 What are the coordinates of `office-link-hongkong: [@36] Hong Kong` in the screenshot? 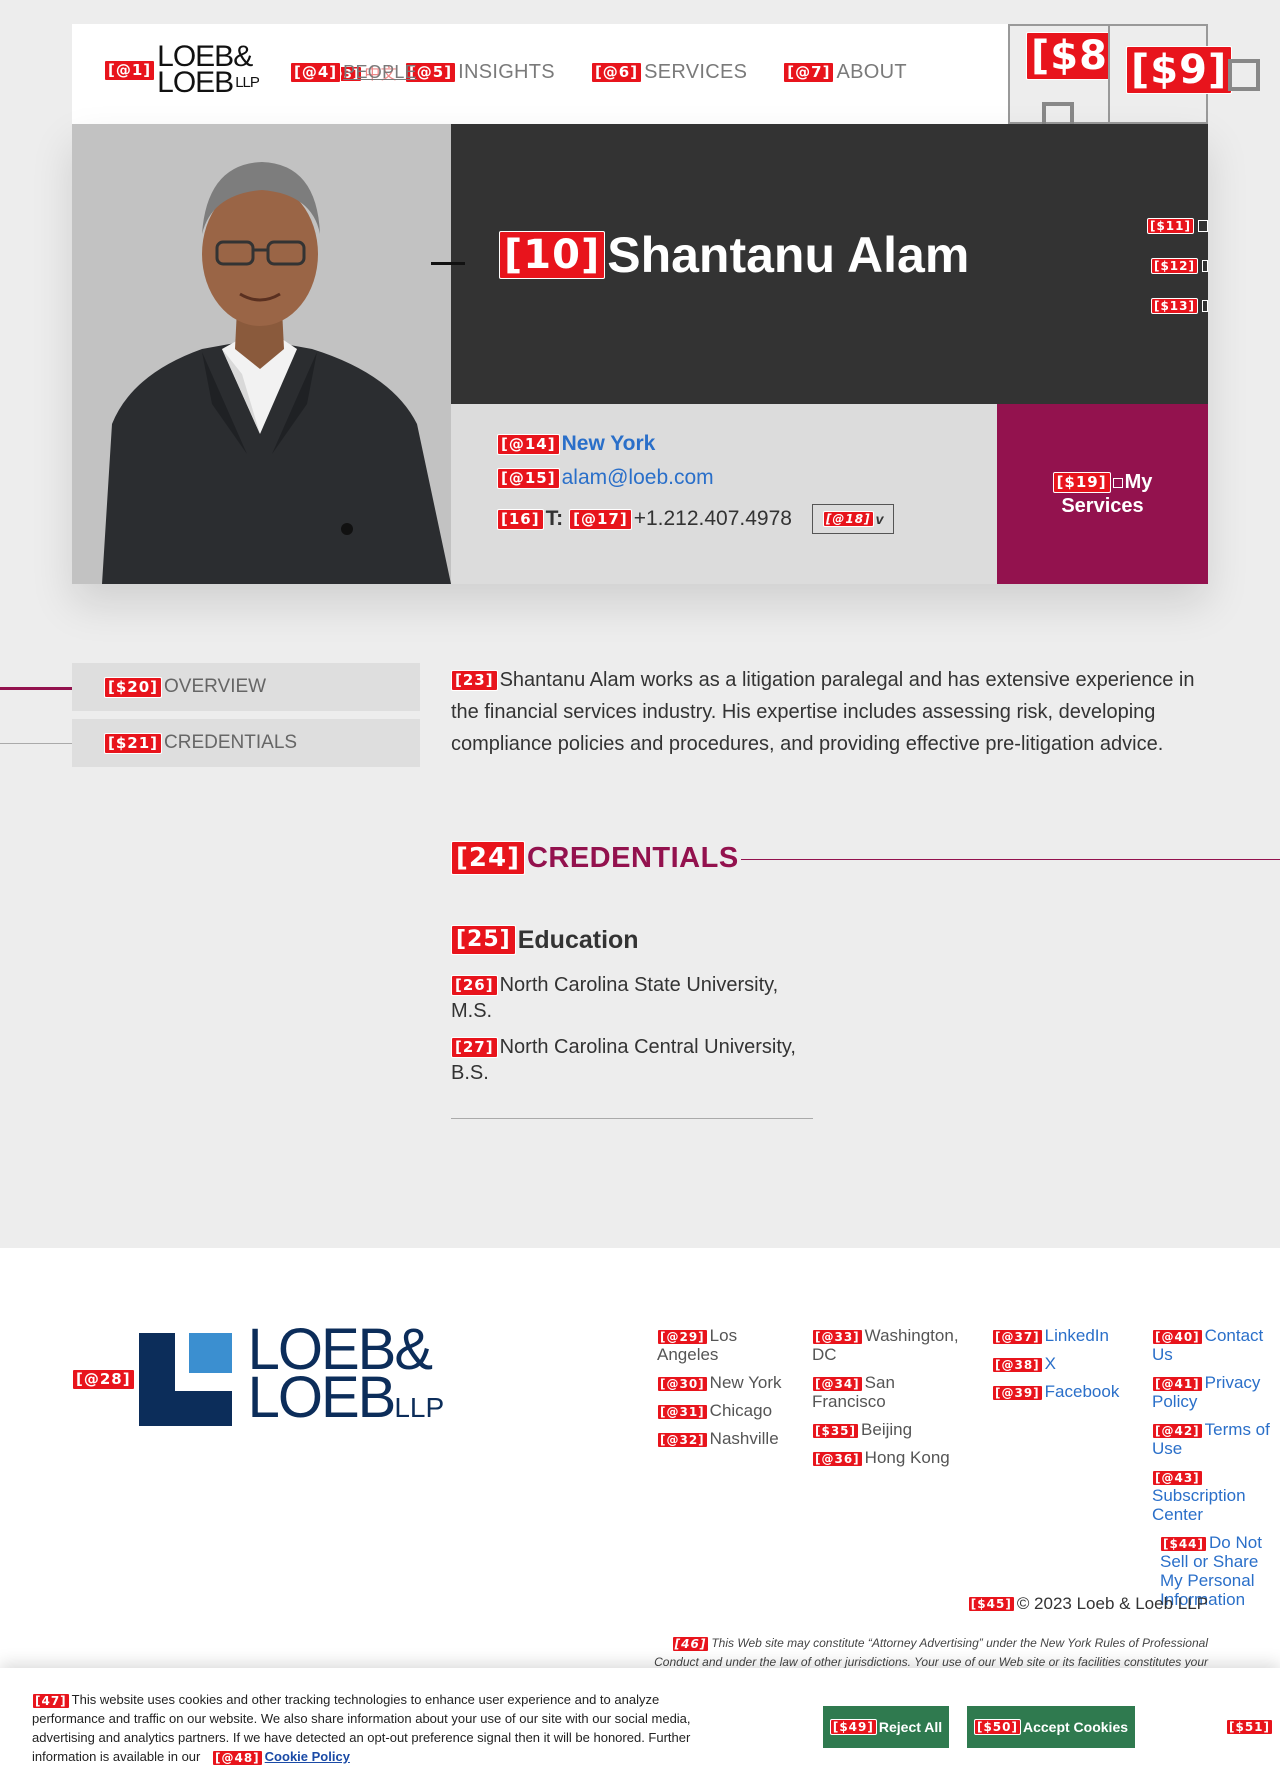 It's located at (889, 1457).